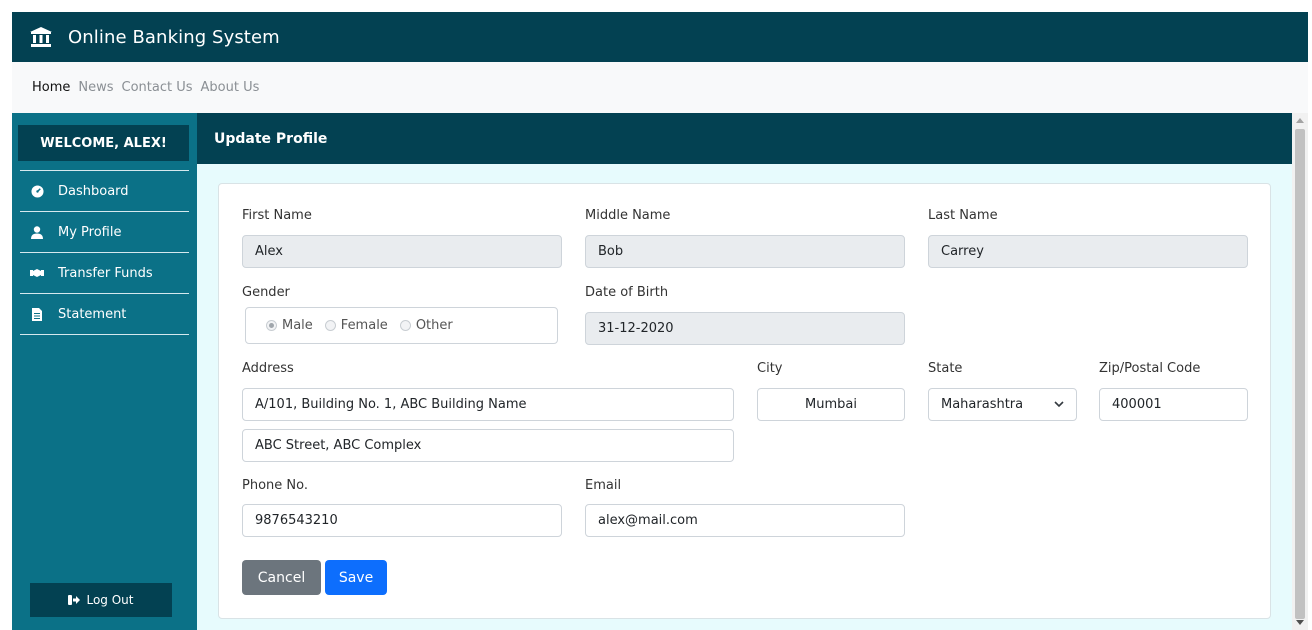 The width and height of the screenshot is (1312, 630). Describe the element at coordinates (356, 577) in the screenshot. I see `save-button: Save` at that location.